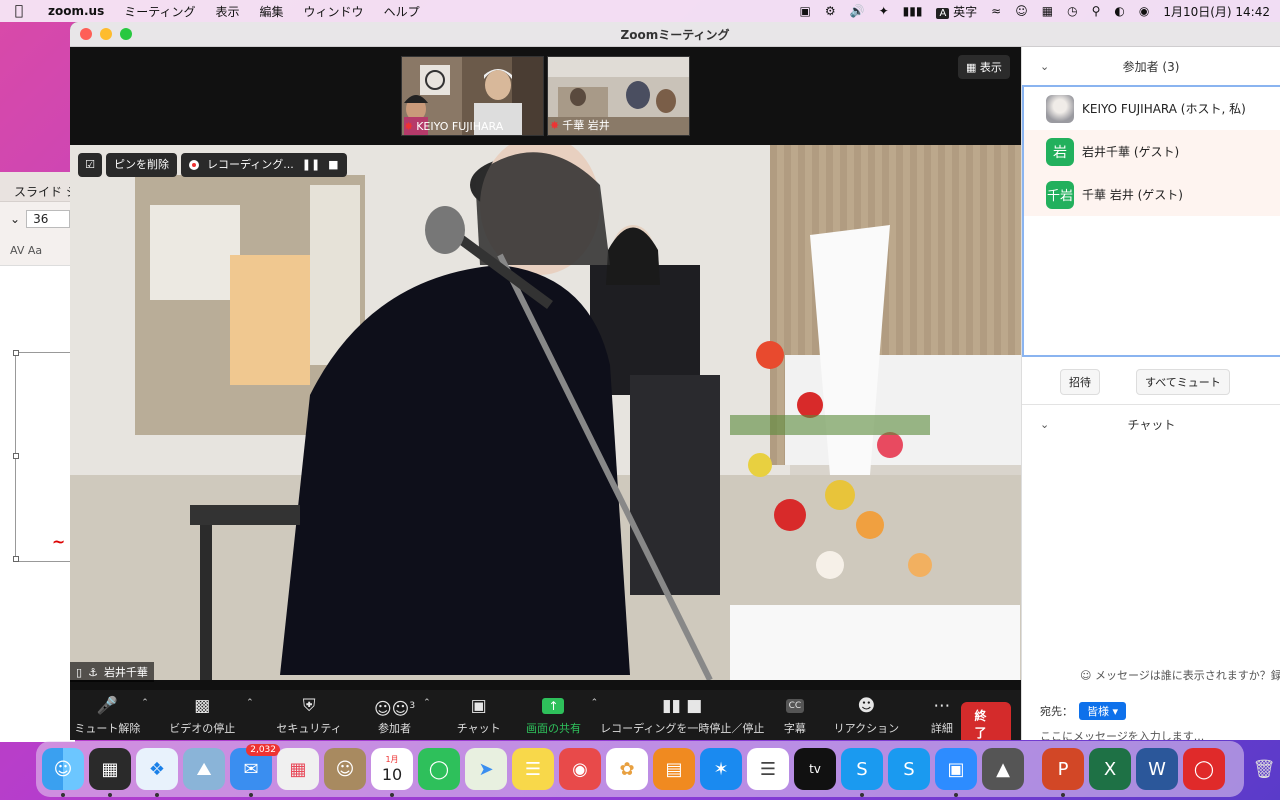 Image resolution: width=1280 pixels, height=800 pixels. Describe the element at coordinates (298, 769) in the screenshot. I see `launchpad-icon: ▦` at that location.